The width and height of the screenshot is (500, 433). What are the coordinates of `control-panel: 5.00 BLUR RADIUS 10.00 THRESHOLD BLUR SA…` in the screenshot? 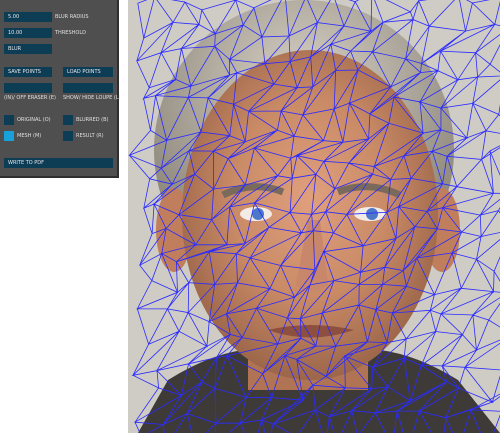 It's located at (60, 89).